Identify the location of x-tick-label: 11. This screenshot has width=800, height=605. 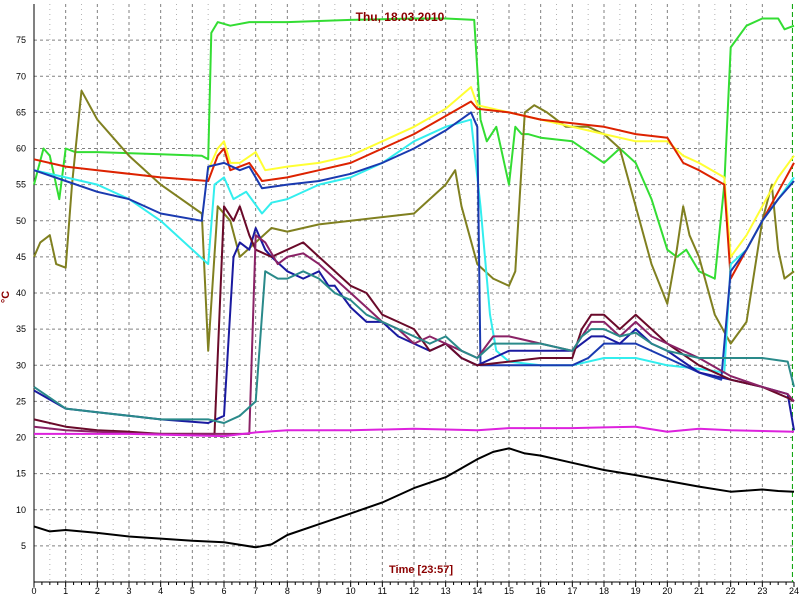
(382, 591).